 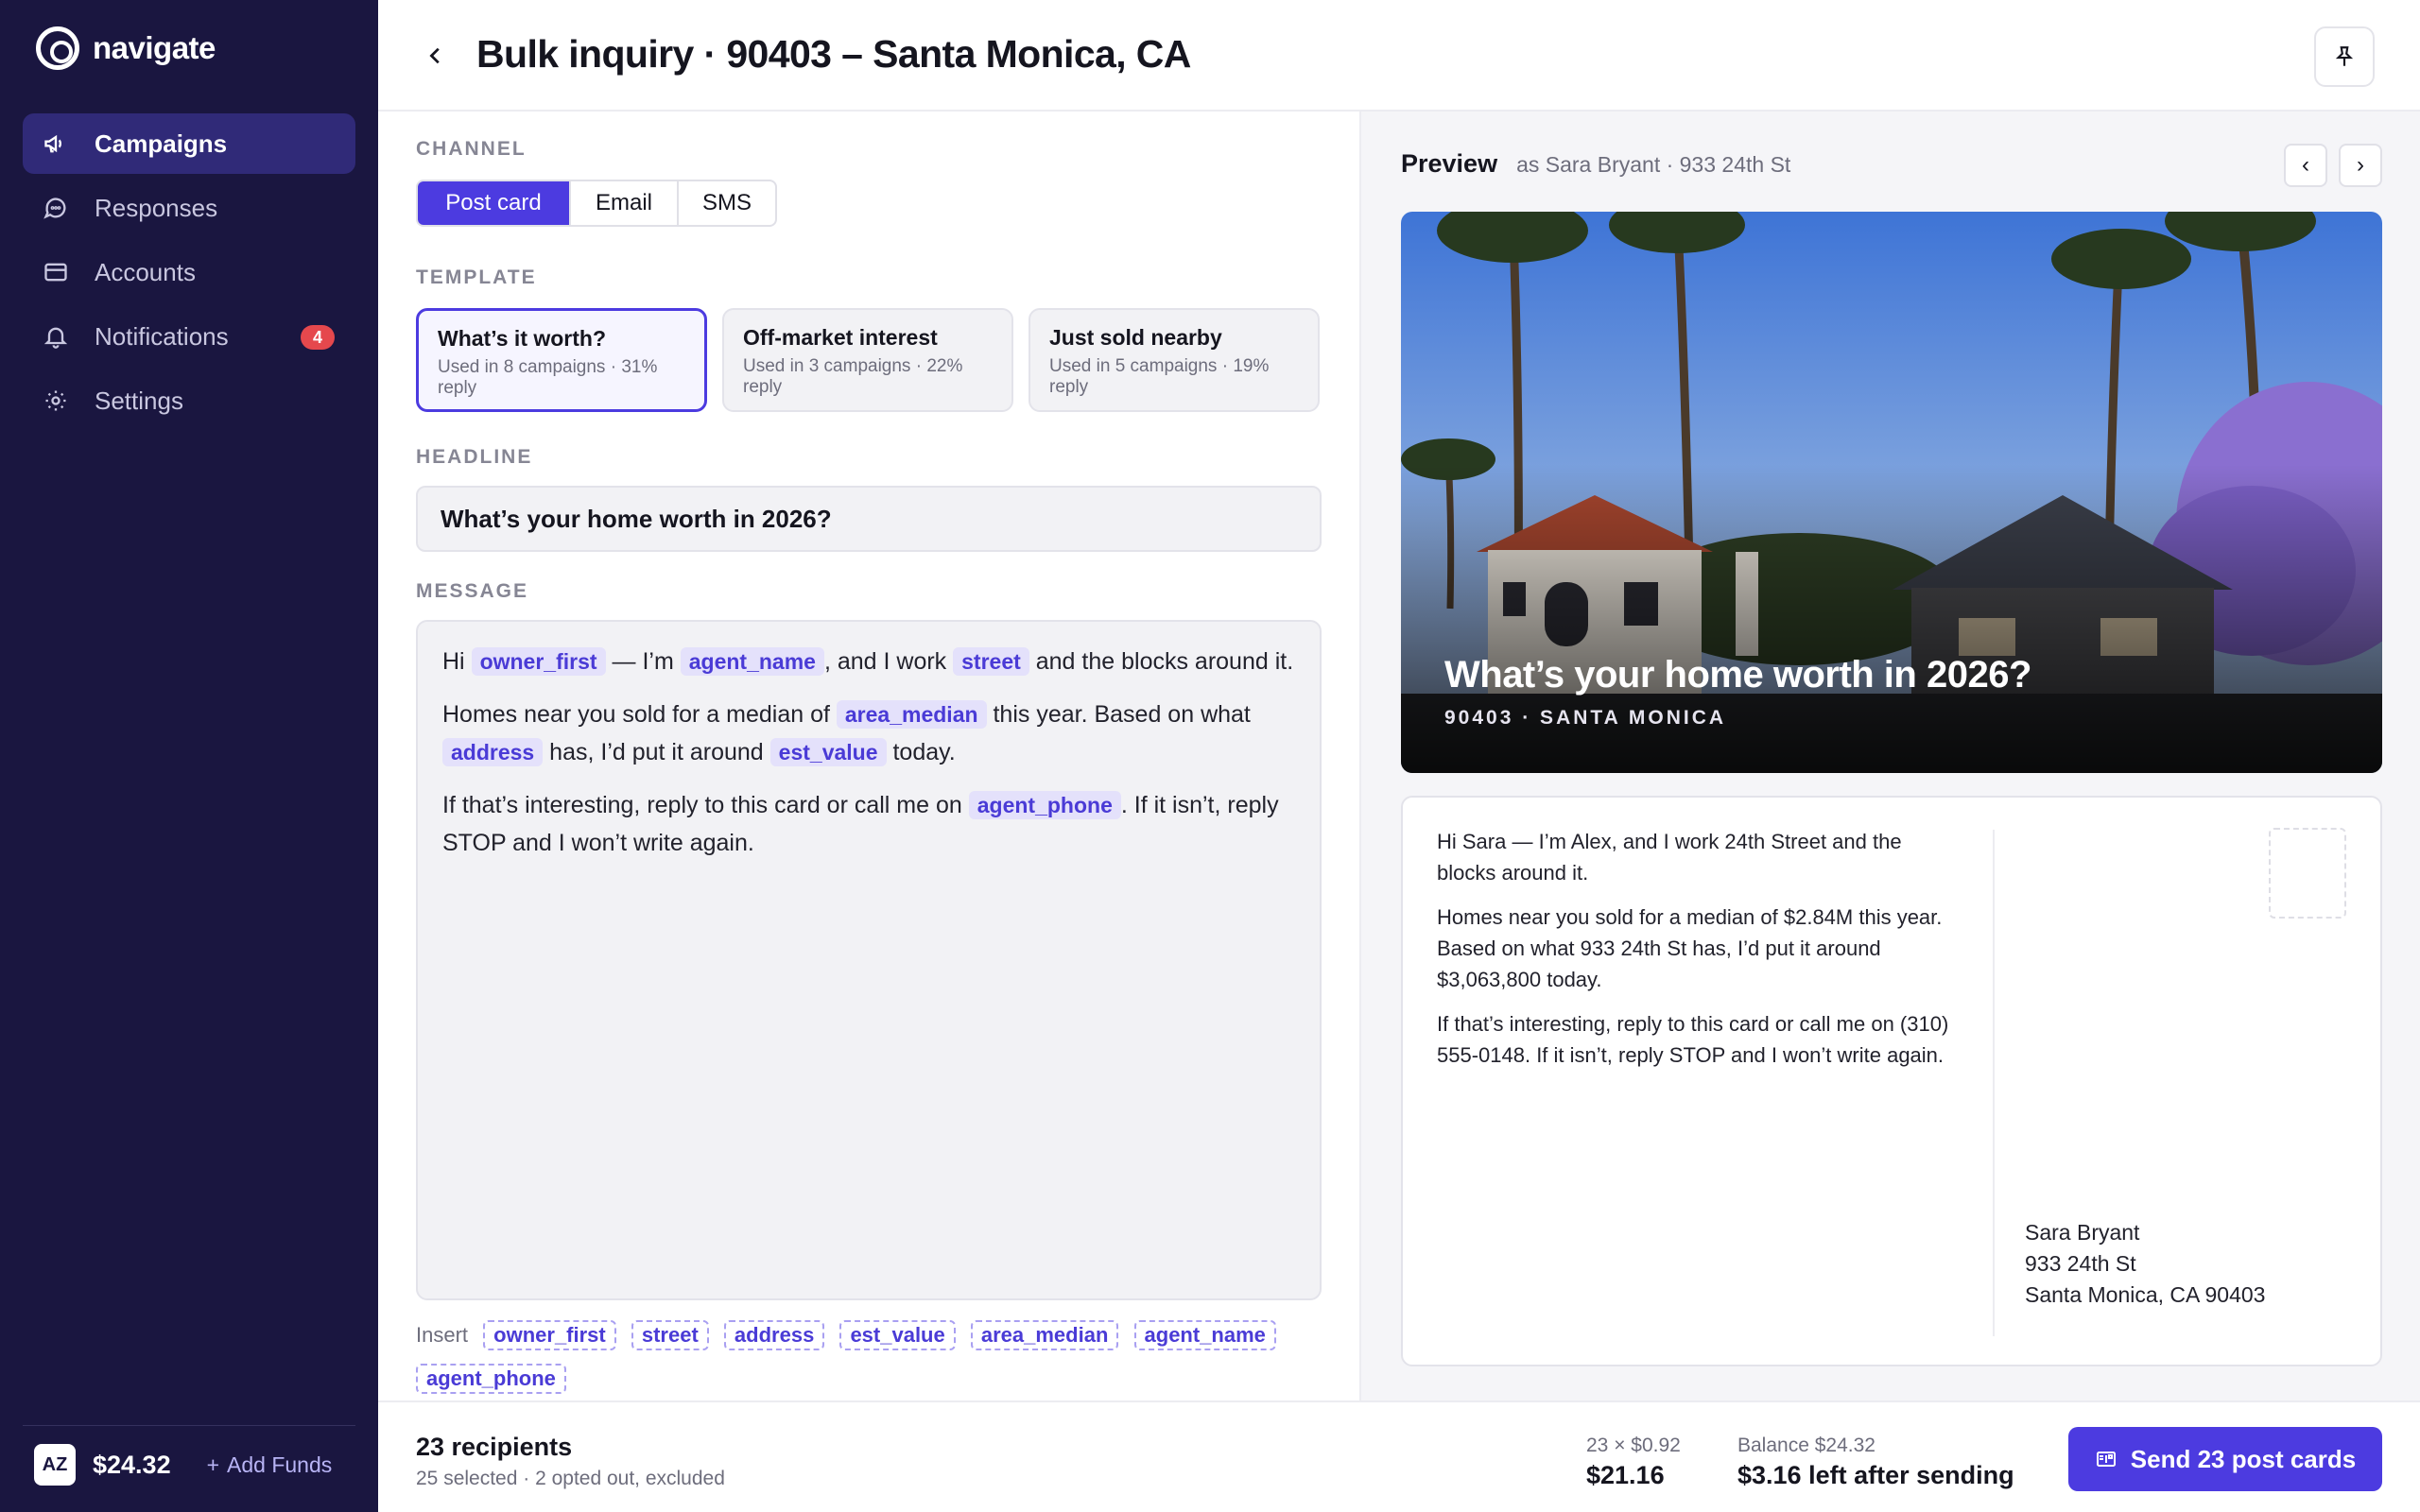 I want to click on merge-token: agent_phone, so click(x=1044, y=805).